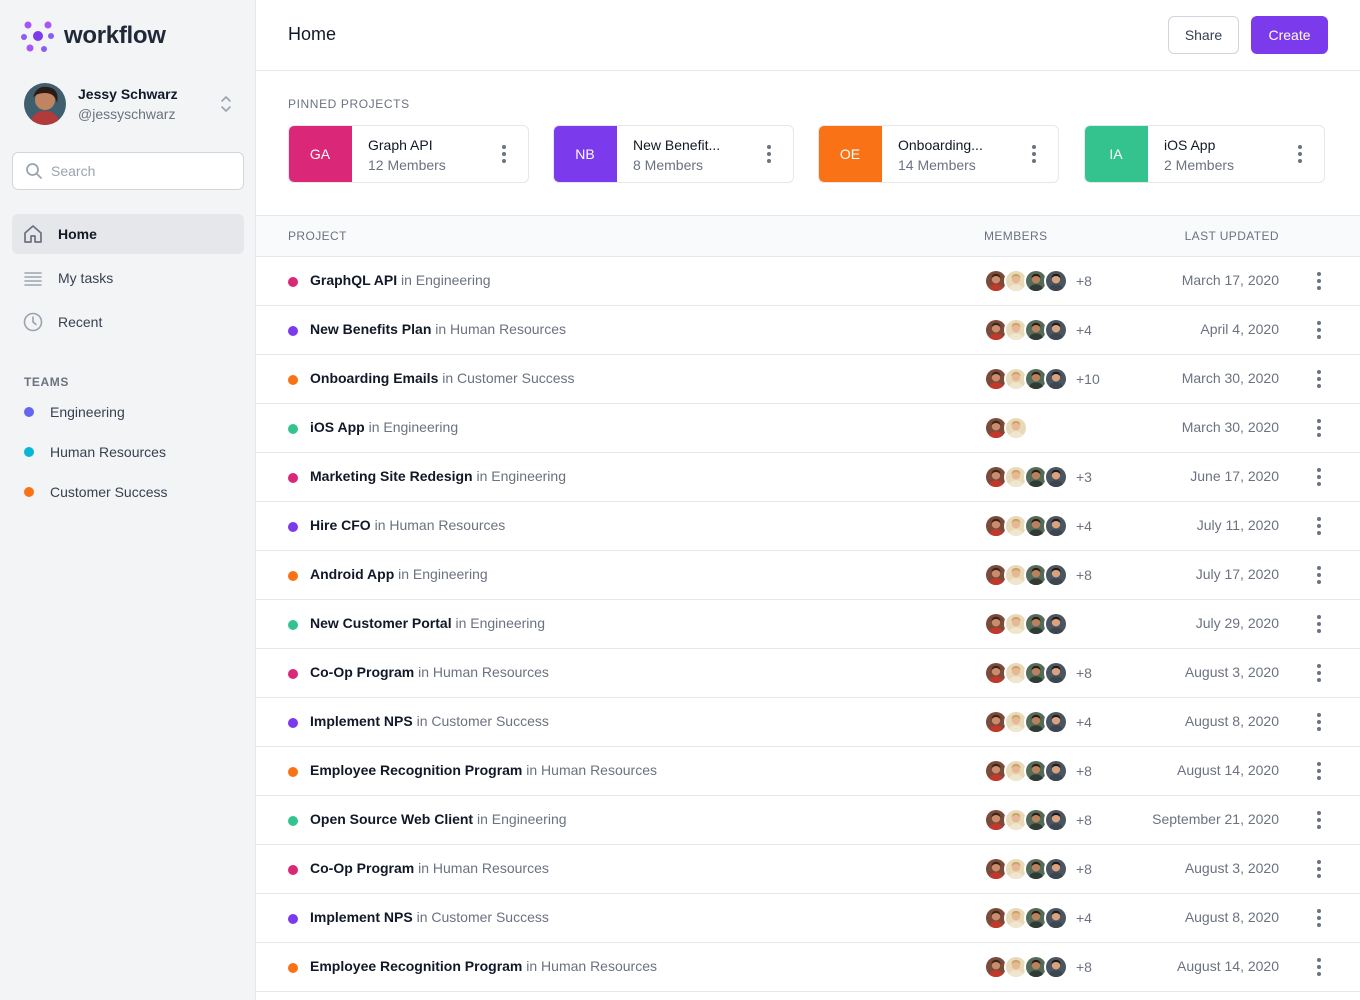 This screenshot has width=1360, height=1000. Describe the element at coordinates (442, 378) in the screenshot. I see `project-title: Onboarding Emails in Customer Success` at that location.